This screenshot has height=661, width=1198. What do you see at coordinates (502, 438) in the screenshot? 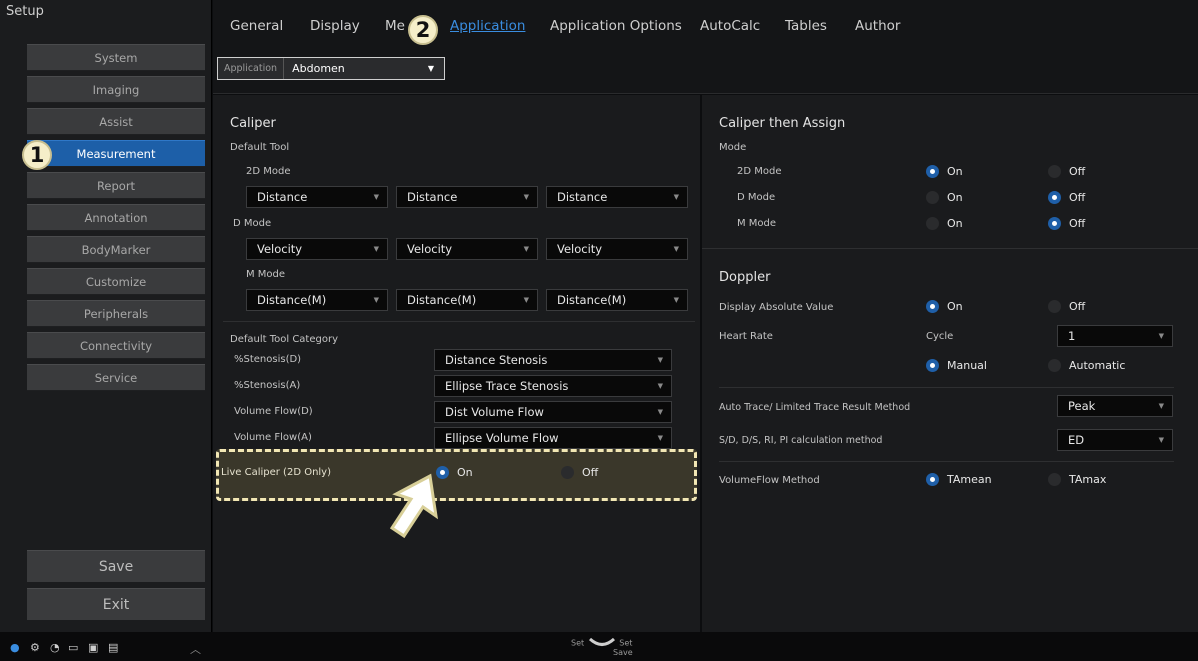
I see `dropdown-value: Ellipse Volume Flow` at bounding box center [502, 438].